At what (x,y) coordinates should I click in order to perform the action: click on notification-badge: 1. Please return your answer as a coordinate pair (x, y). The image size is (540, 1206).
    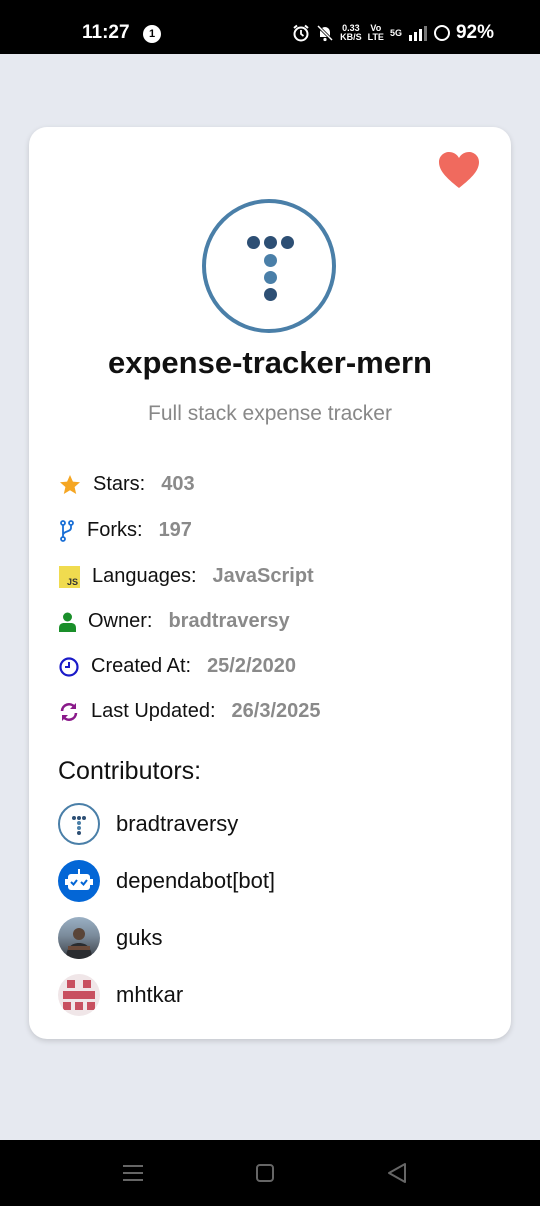
    Looking at the image, I should click on (152, 34).